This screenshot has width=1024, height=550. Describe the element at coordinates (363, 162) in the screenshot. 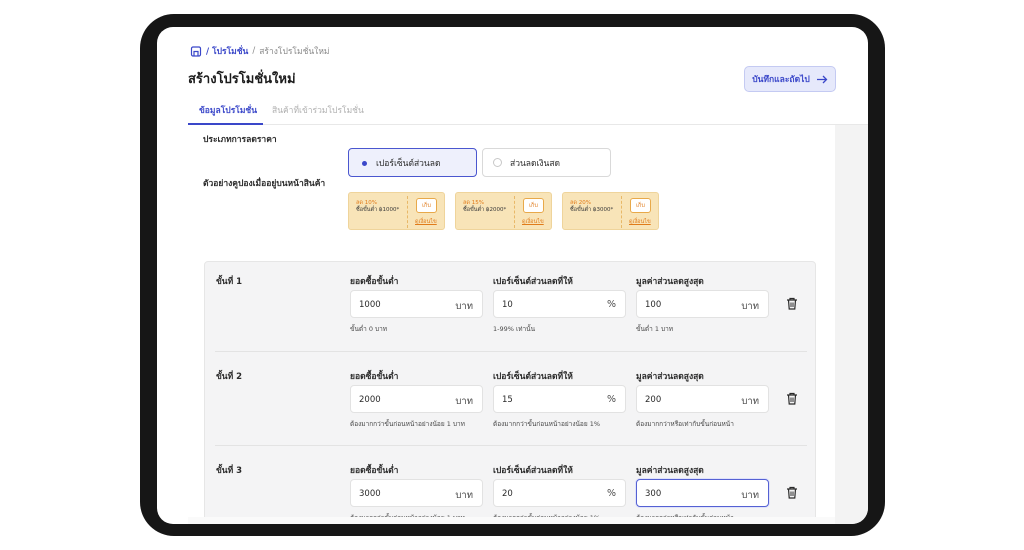

I see `radio-checked-icon` at that location.